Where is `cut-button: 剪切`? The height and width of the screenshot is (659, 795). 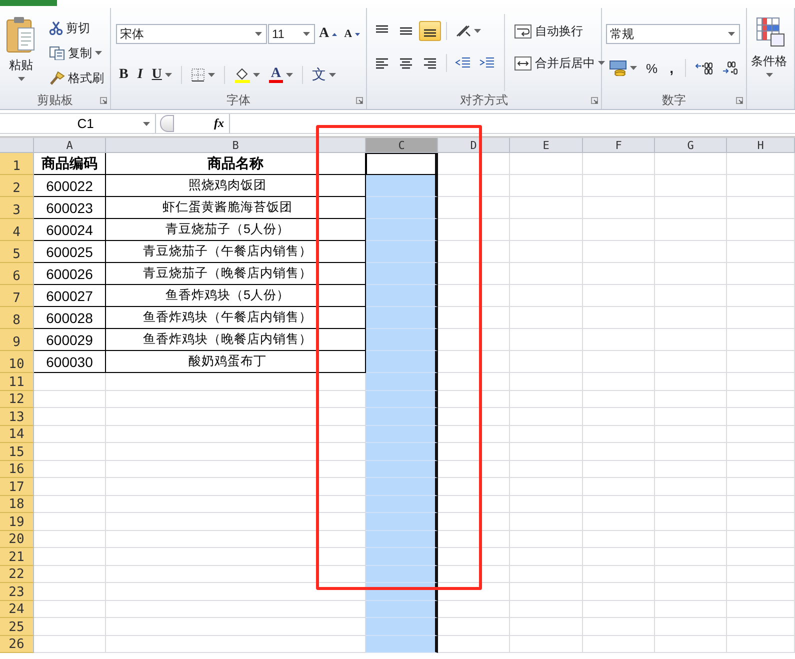
cut-button: 剪切 is located at coordinates (76, 28).